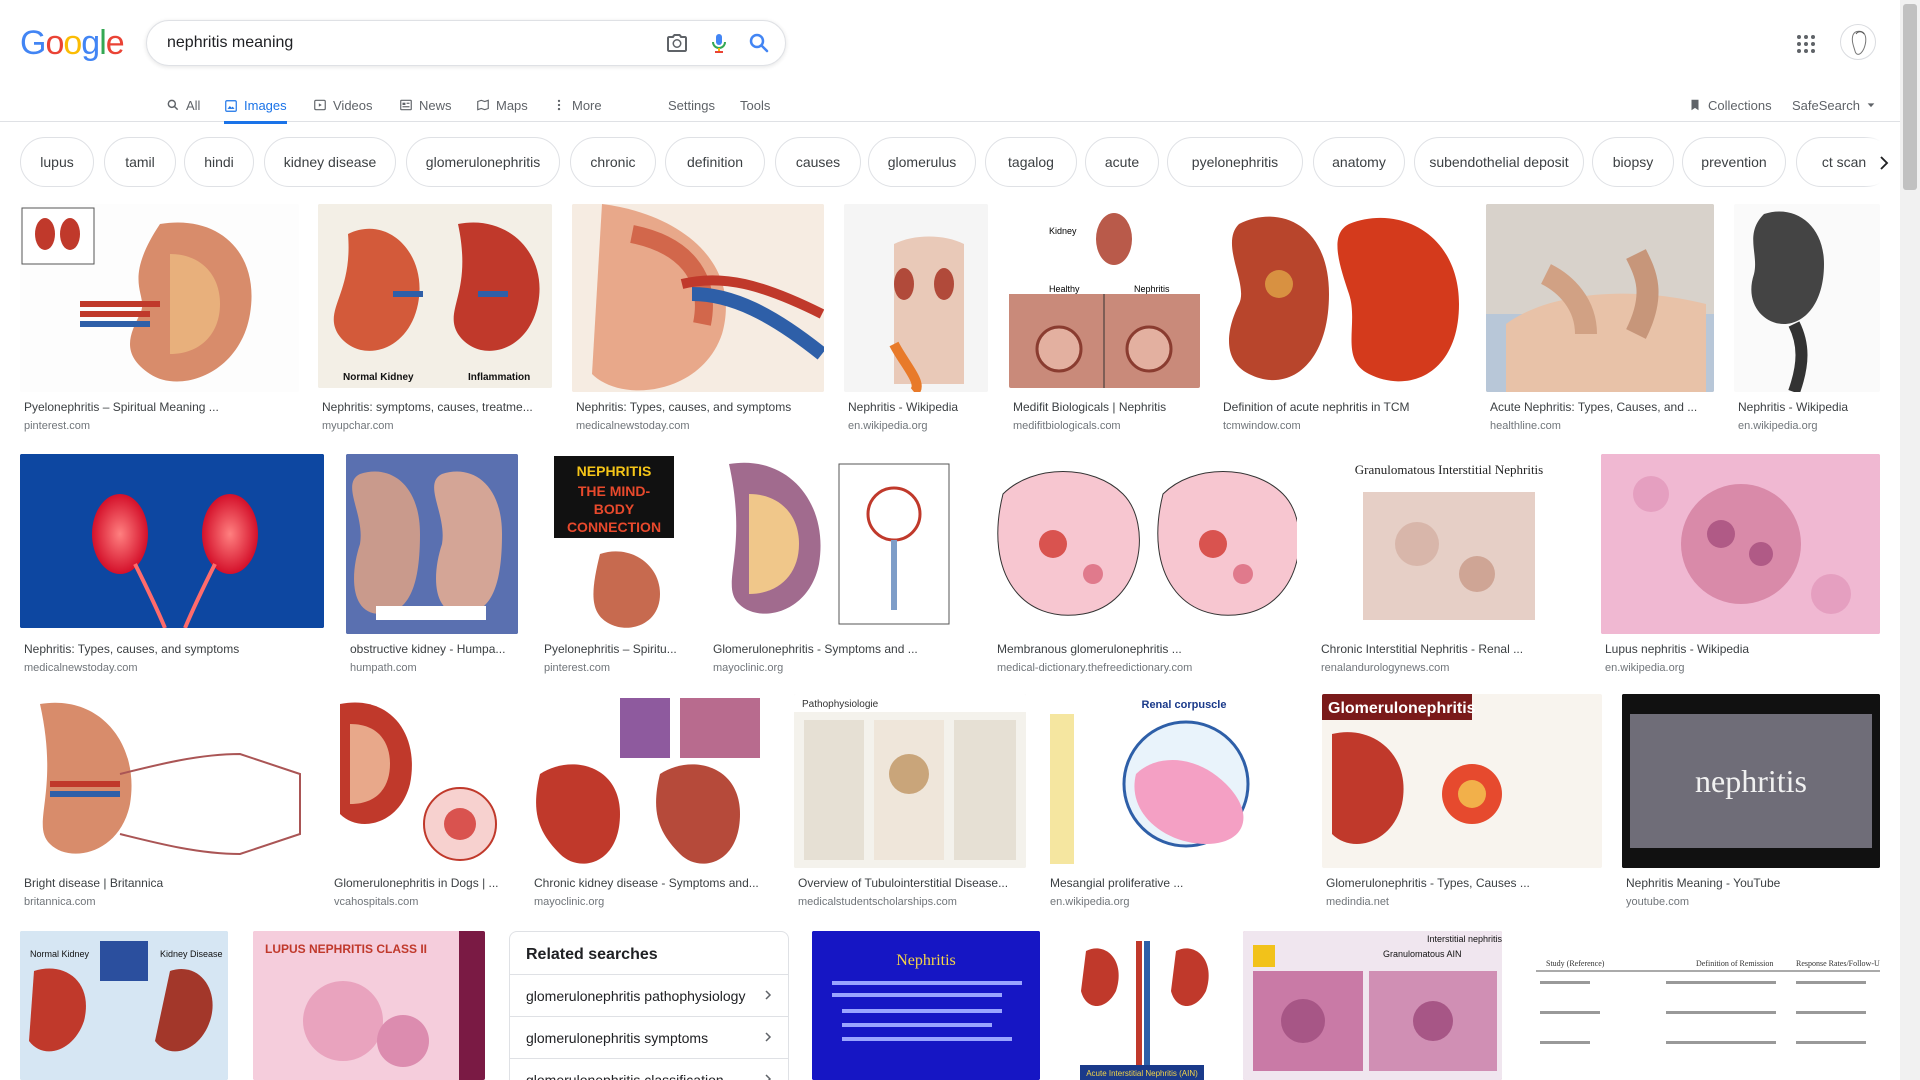 The image size is (1920, 1080). Describe the element at coordinates (1464, 939) in the screenshot. I see `thumb-label: Interstitial nephritis` at that location.